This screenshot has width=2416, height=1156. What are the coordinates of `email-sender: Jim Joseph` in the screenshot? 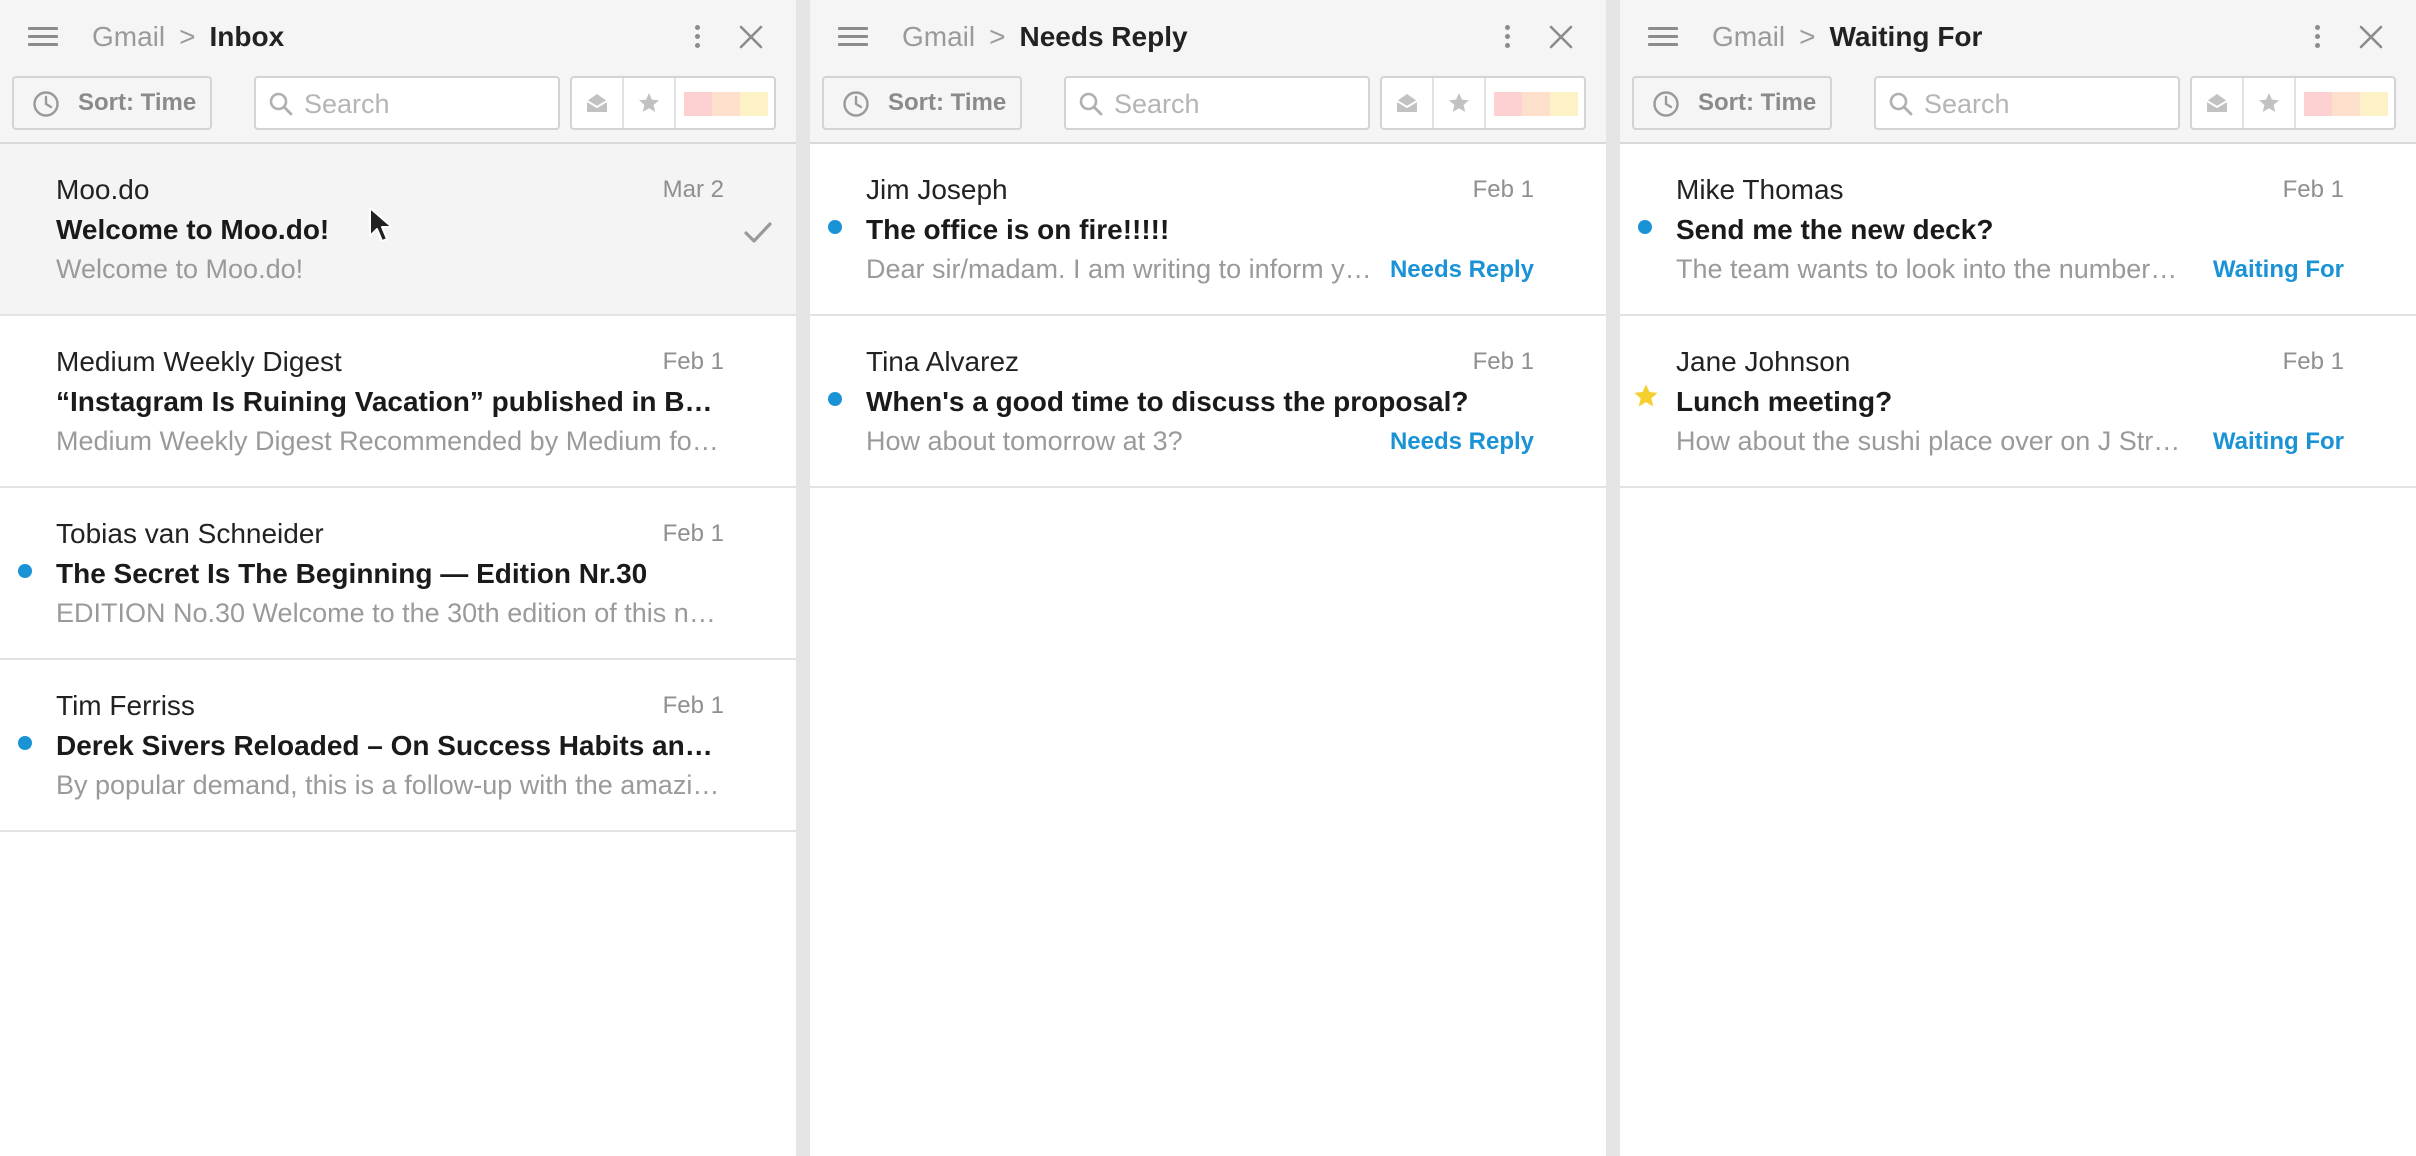 It's located at (937, 189).